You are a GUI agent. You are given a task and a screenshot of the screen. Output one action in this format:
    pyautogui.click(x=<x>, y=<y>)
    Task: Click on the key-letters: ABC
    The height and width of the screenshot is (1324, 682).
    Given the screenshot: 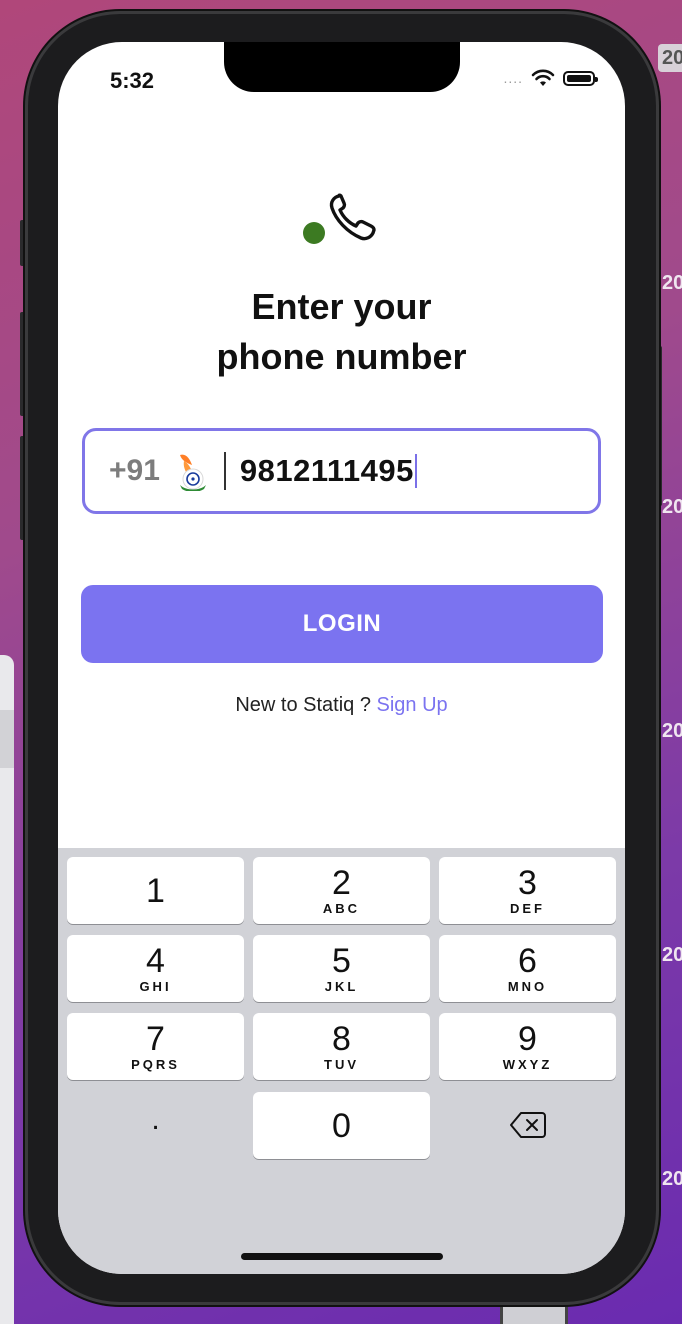 What is the action you would take?
    pyautogui.click(x=341, y=908)
    